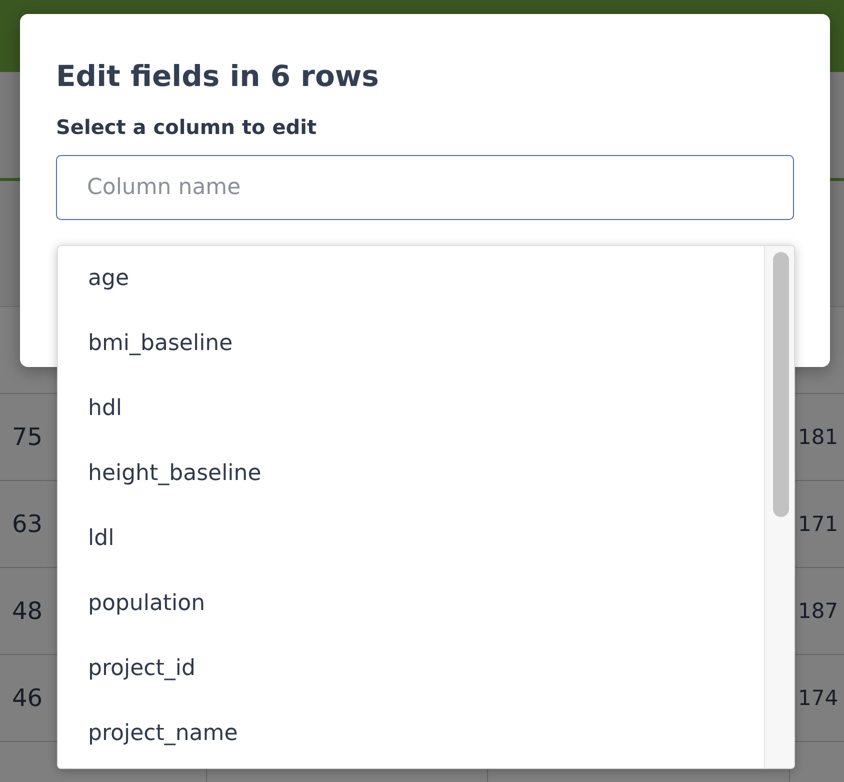 The width and height of the screenshot is (844, 782). I want to click on dropdown-option: height_baseline, so click(175, 473).